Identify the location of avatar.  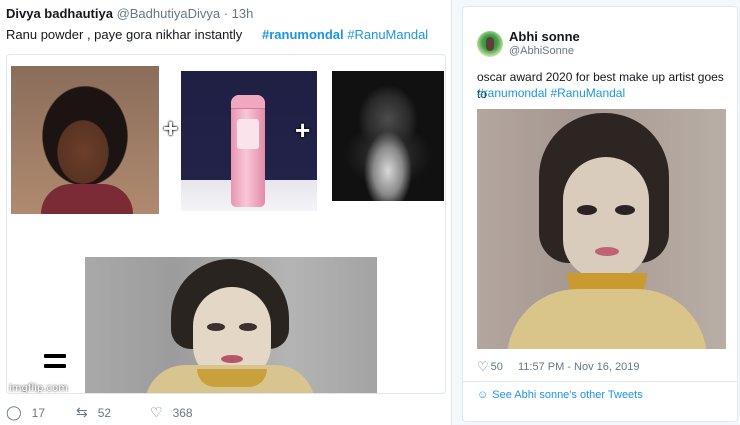
(490, 44).